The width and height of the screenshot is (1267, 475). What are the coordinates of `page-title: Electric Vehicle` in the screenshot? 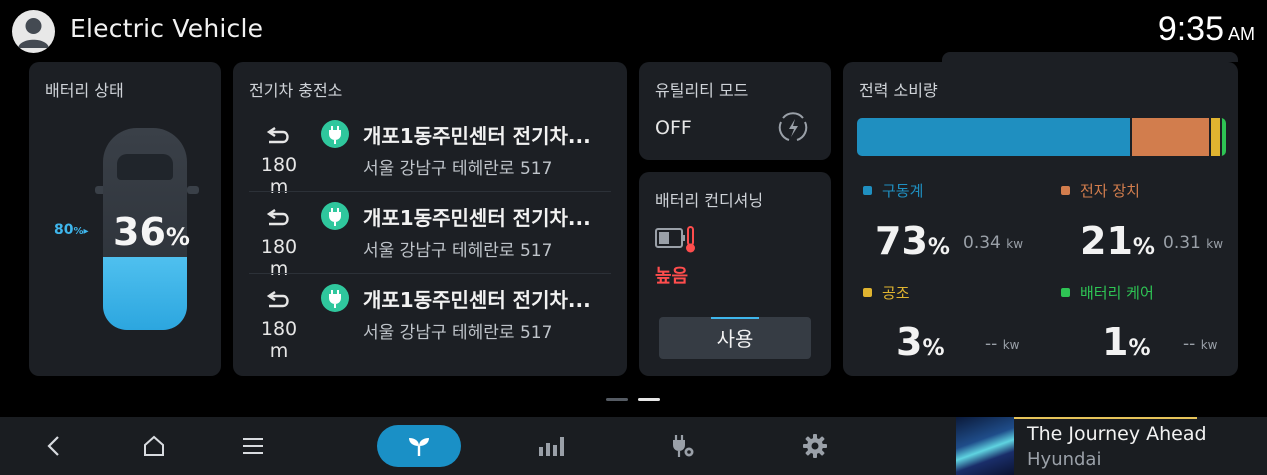 It's located at (167, 28).